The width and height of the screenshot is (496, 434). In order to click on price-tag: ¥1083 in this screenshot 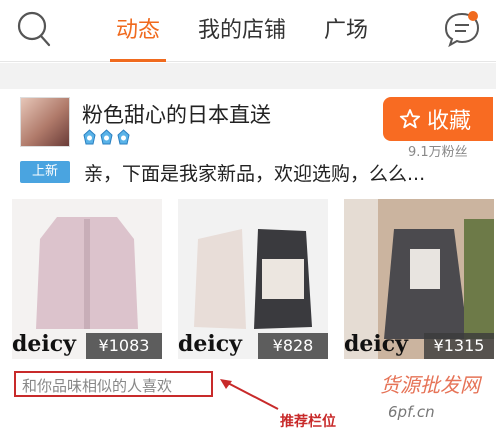, I will do `click(124, 346)`.